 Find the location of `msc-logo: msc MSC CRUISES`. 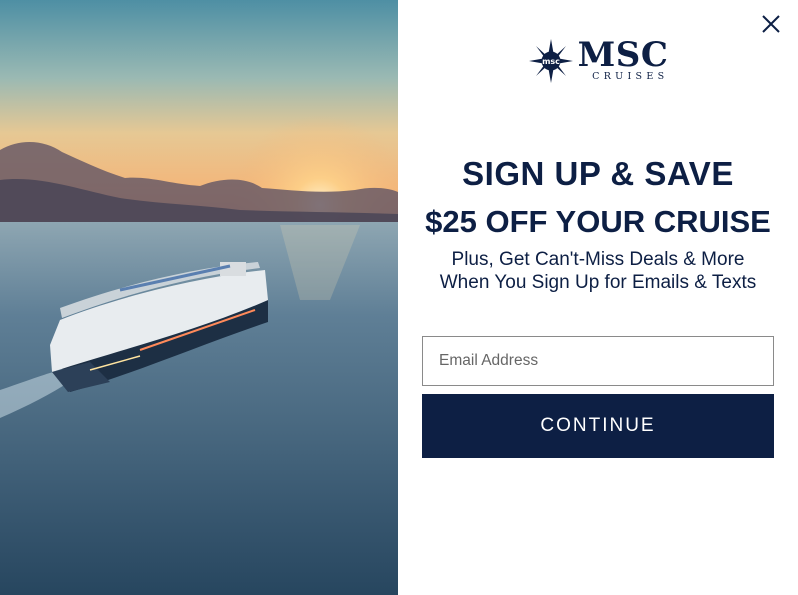

msc-logo: msc MSC CRUISES is located at coordinates (598, 61).